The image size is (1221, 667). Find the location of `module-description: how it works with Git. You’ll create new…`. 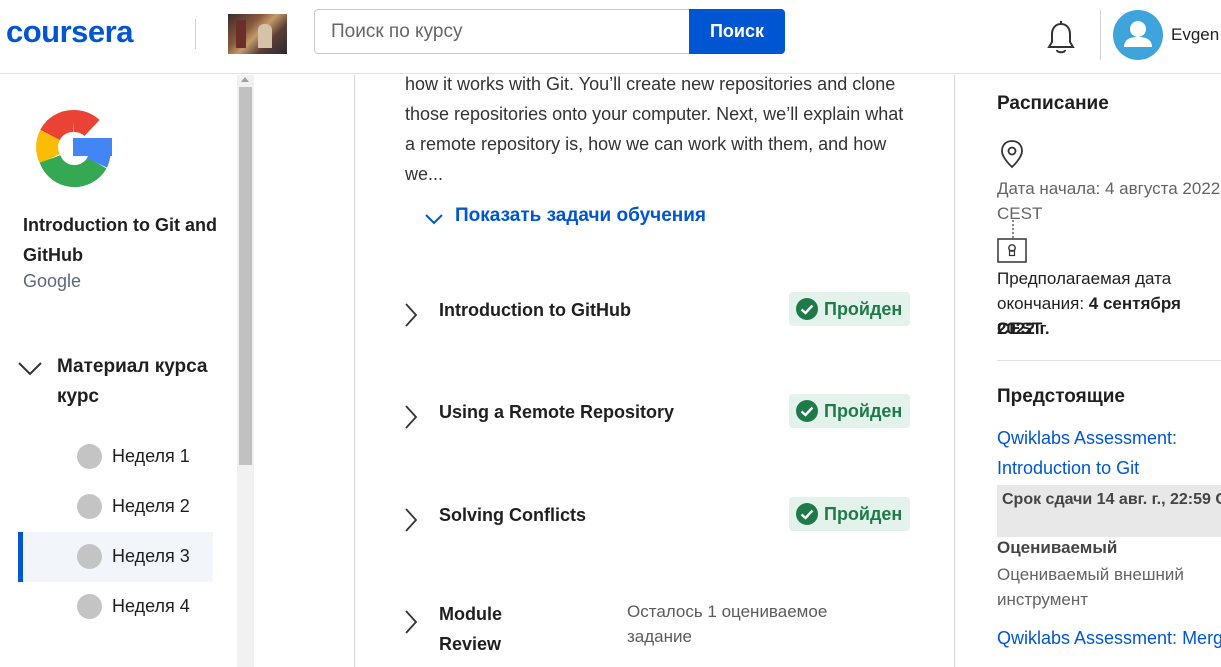

module-description: how it works with Git. You’ll create new… is located at coordinates (654, 129).